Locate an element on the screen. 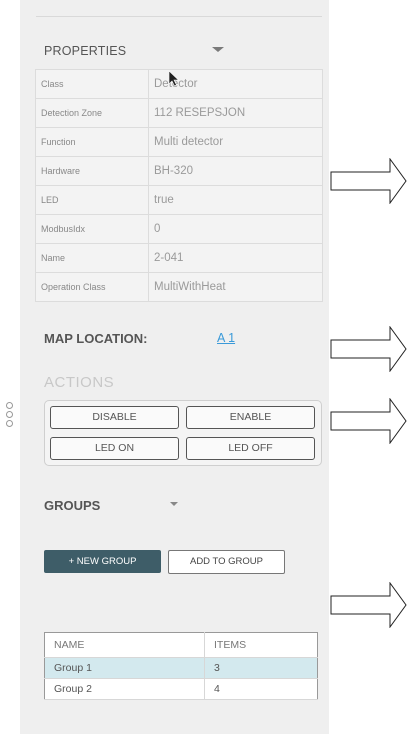  property-key: Hardware is located at coordinates (92, 171).